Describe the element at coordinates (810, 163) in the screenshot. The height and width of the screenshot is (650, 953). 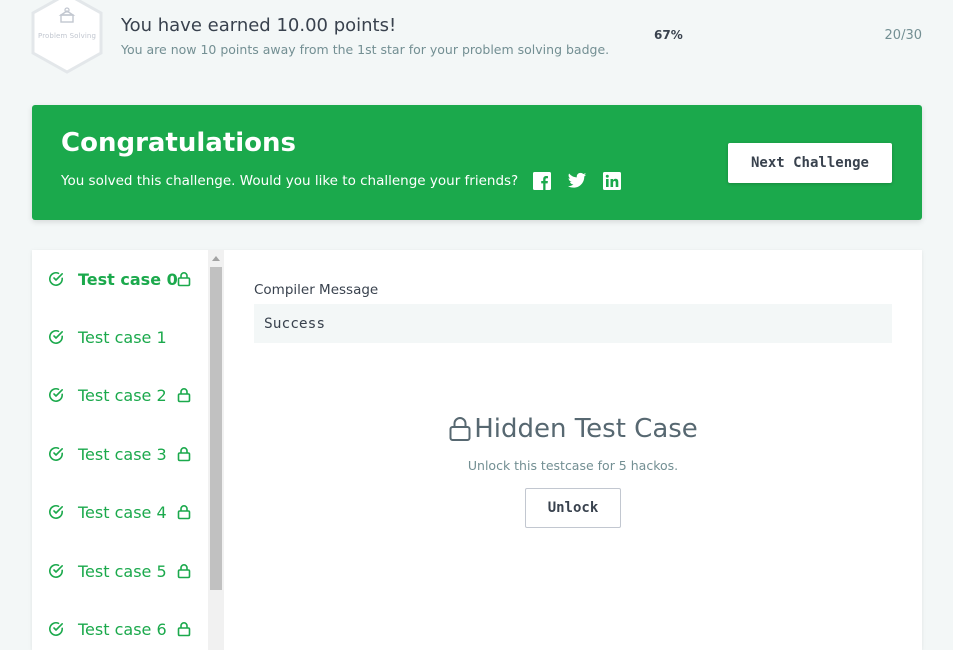
I see `next-challenge-button: Next Challenge` at that location.